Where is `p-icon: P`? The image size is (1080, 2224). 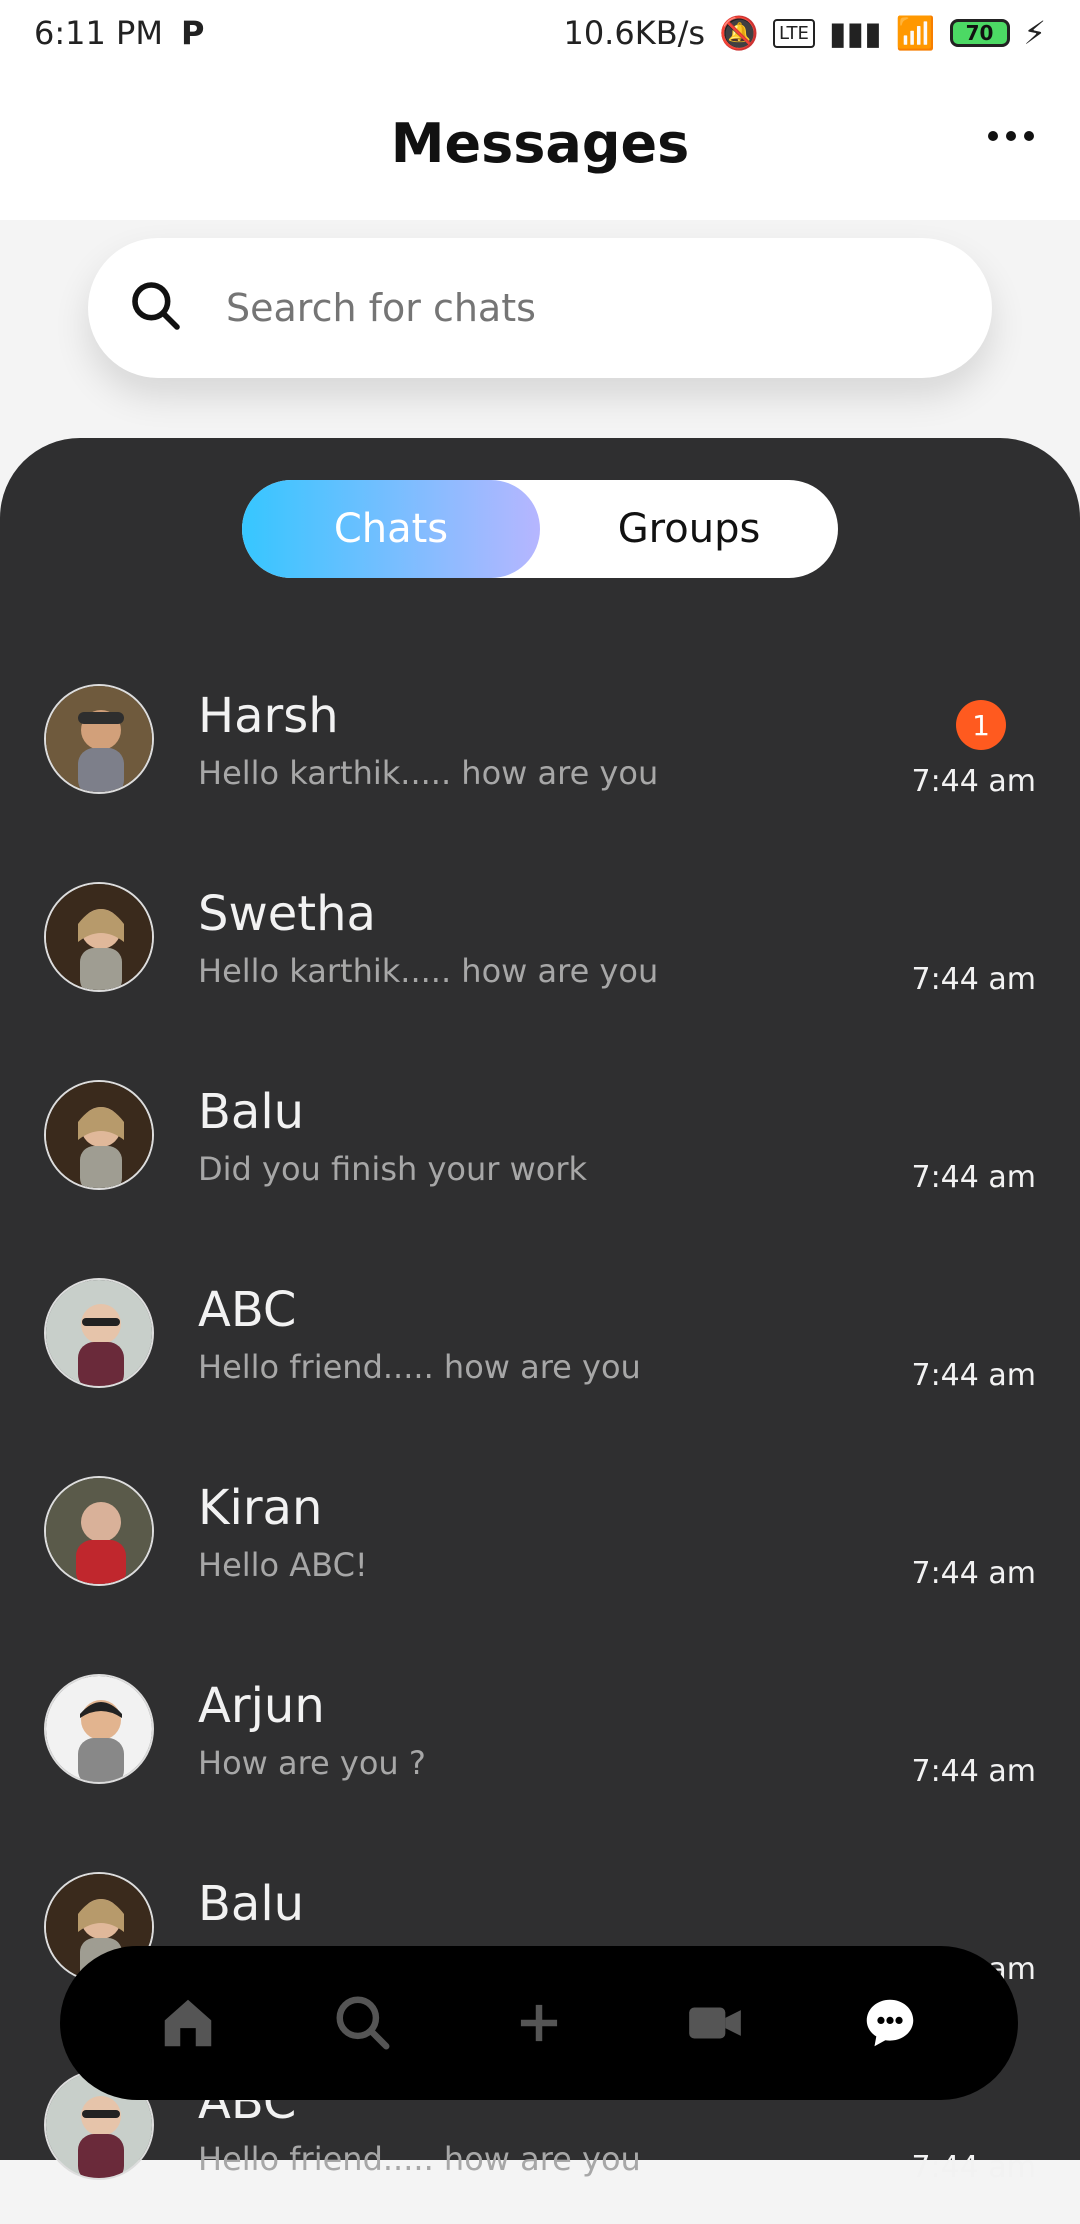
p-icon: P is located at coordinates (192, 33).